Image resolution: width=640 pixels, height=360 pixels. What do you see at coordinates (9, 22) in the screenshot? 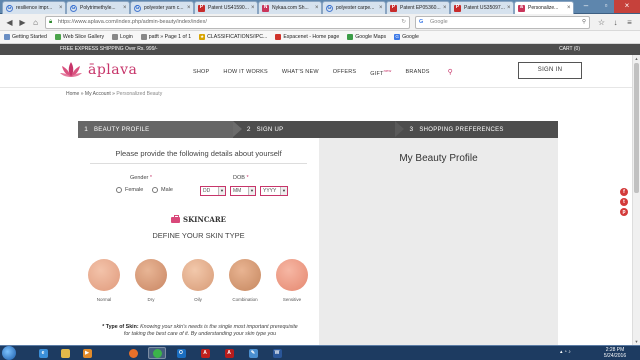
I see `back-icon: ◀` at bounding box center [9, 22].